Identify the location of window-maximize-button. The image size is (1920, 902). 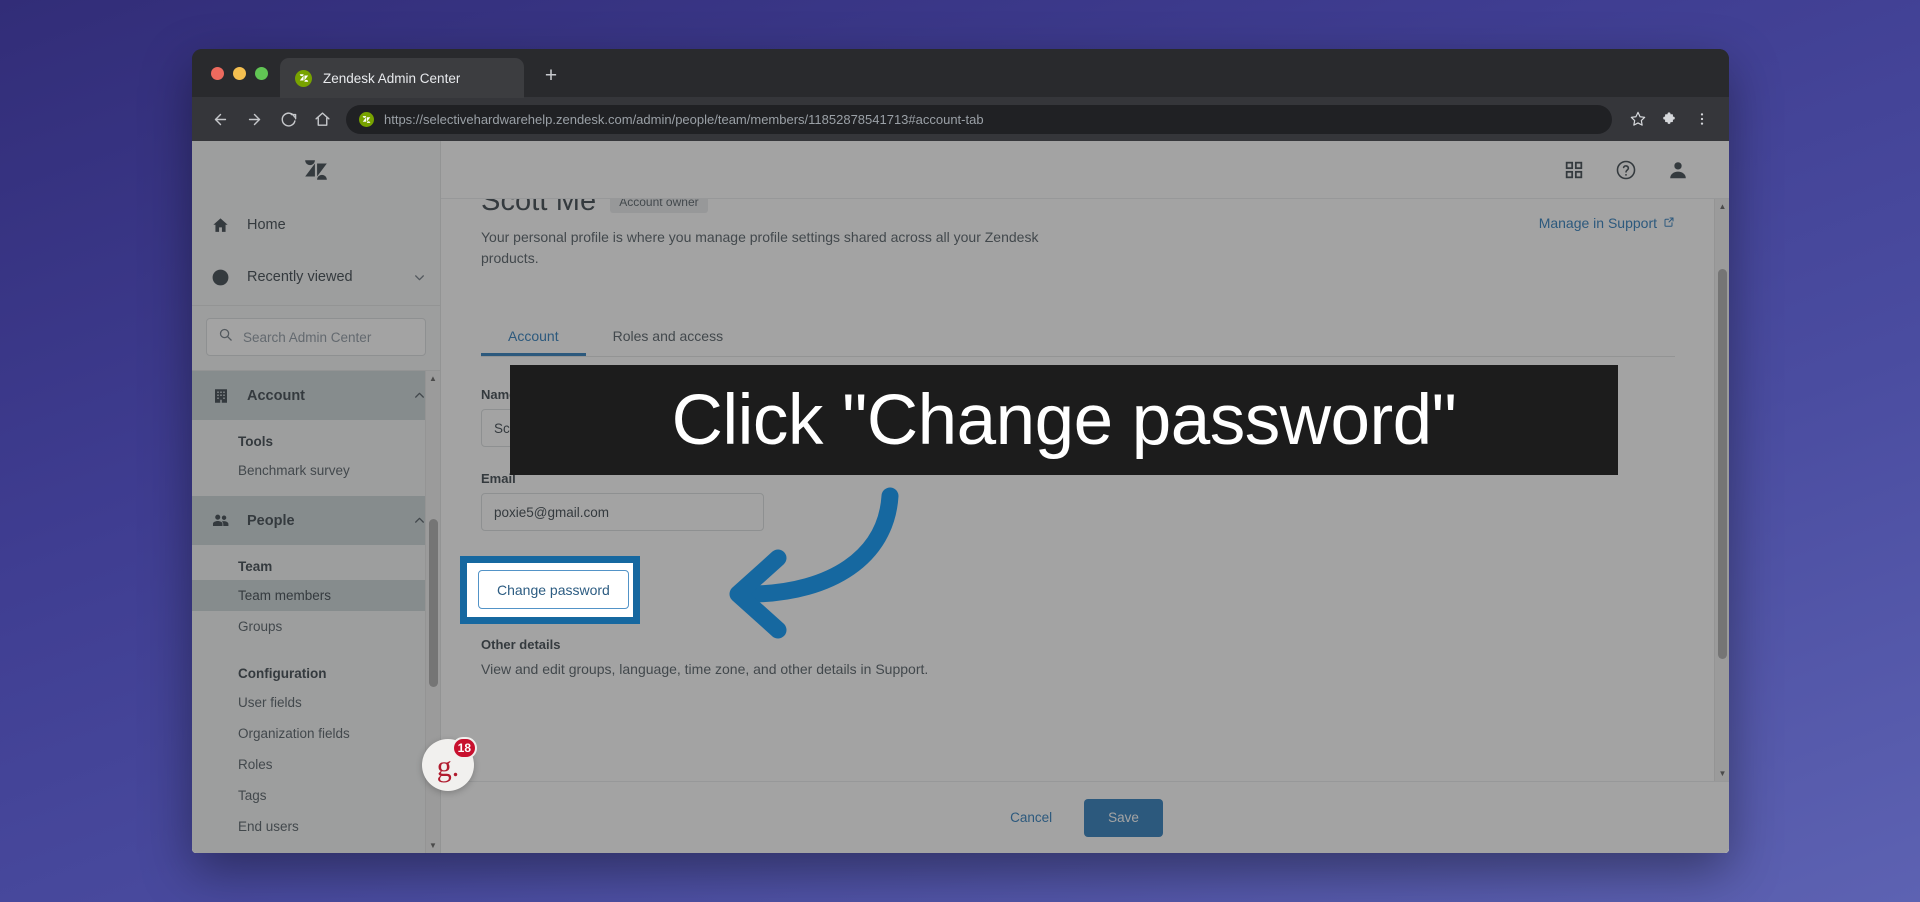
(261, 73).